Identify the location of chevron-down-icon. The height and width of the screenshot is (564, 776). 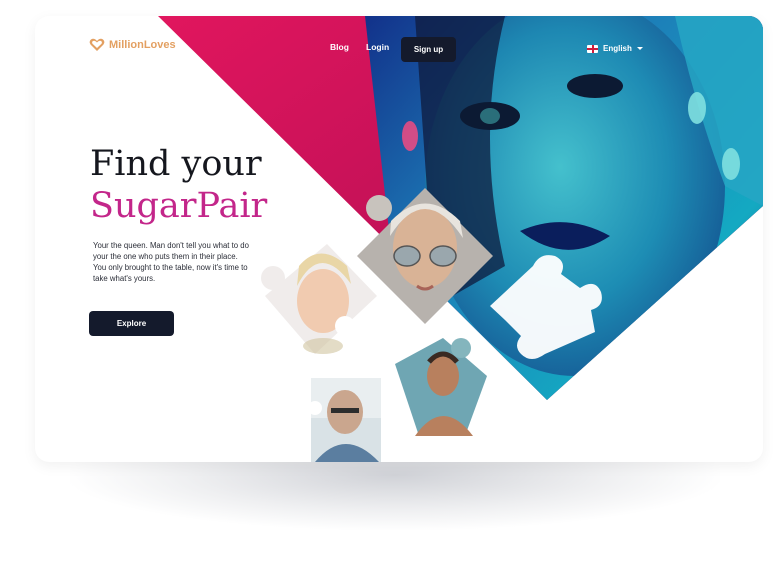
(639, 48).